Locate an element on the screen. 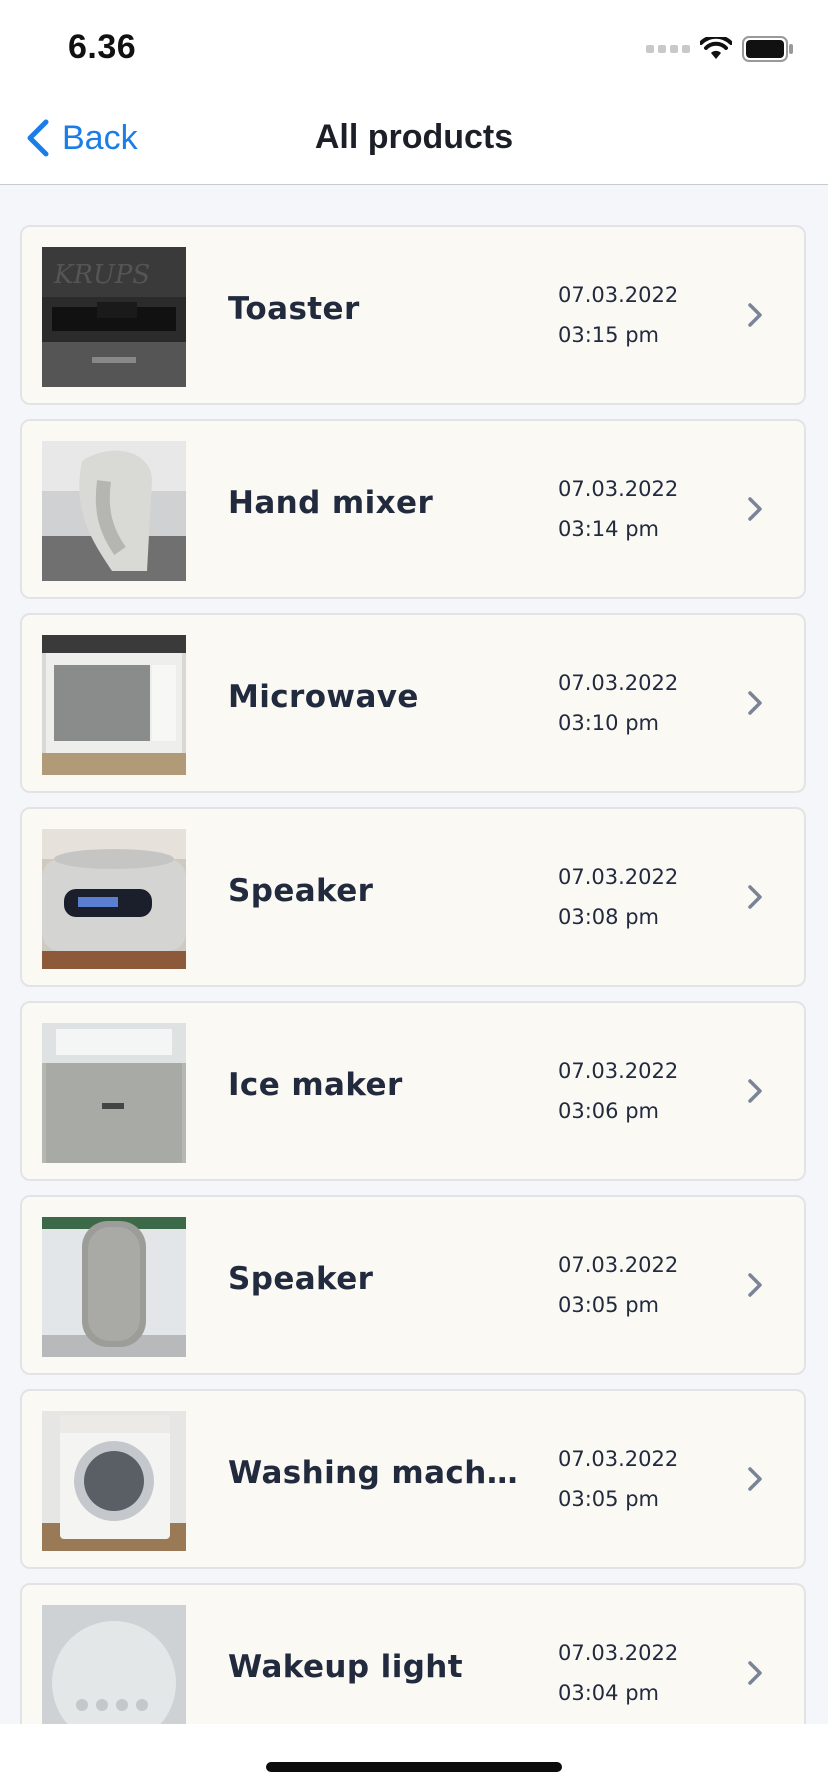 The width and height of the screenshot is (828, 1792). product-time: 03:15 pm is located at coordinates (608, 335).